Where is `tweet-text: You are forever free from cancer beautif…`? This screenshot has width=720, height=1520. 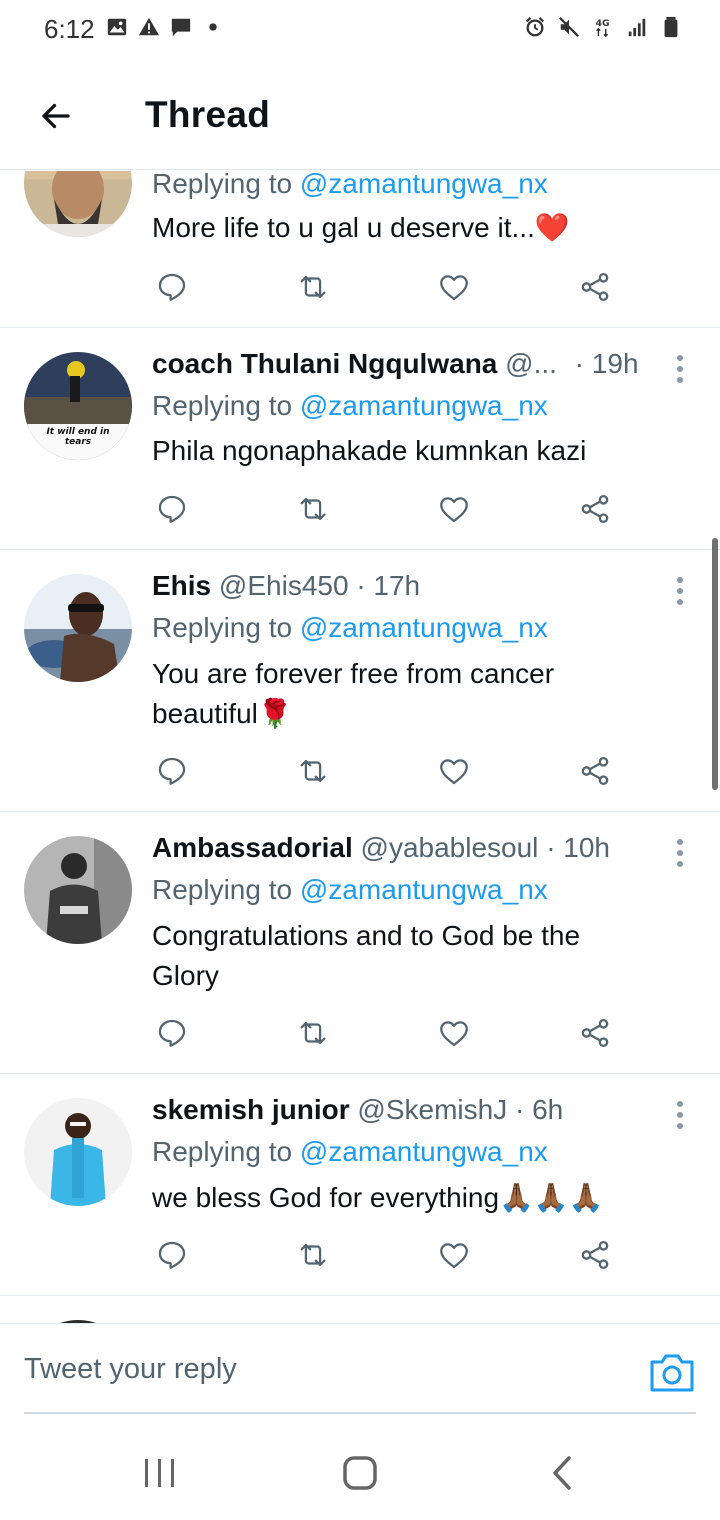
tweet-text: You are forever free from cancer beautif… is located at coordinates (353, 693).